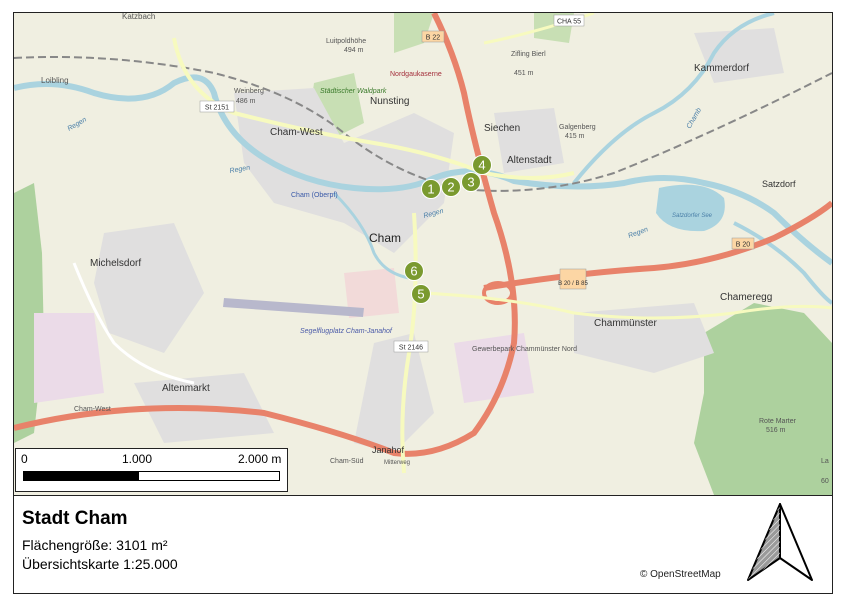 The height and width of the screenshot is (601, 850). What do you see at coordinates (389, 101) in the screenshot?
I see `label-nunsting: Nunsting` at bounding box center [389, 101].